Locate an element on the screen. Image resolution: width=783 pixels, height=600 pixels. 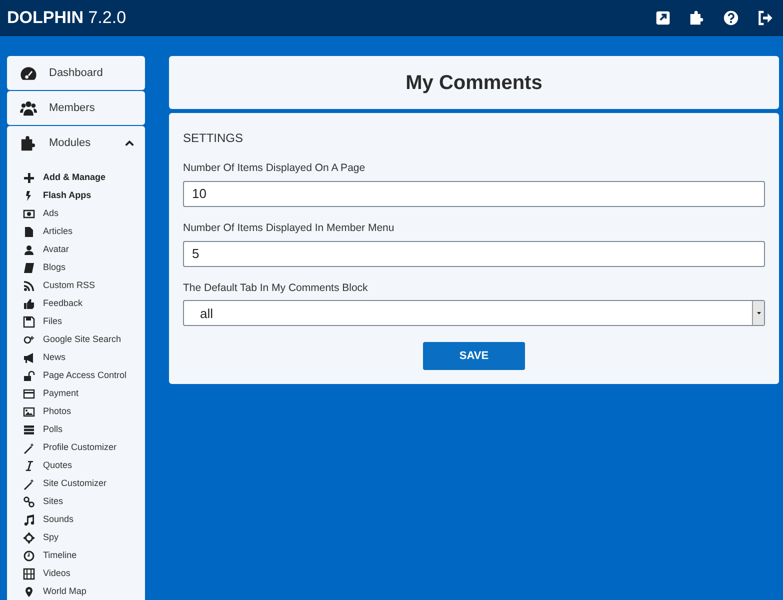
sidebar-item: Feedback is located at coordinates (76, 304).